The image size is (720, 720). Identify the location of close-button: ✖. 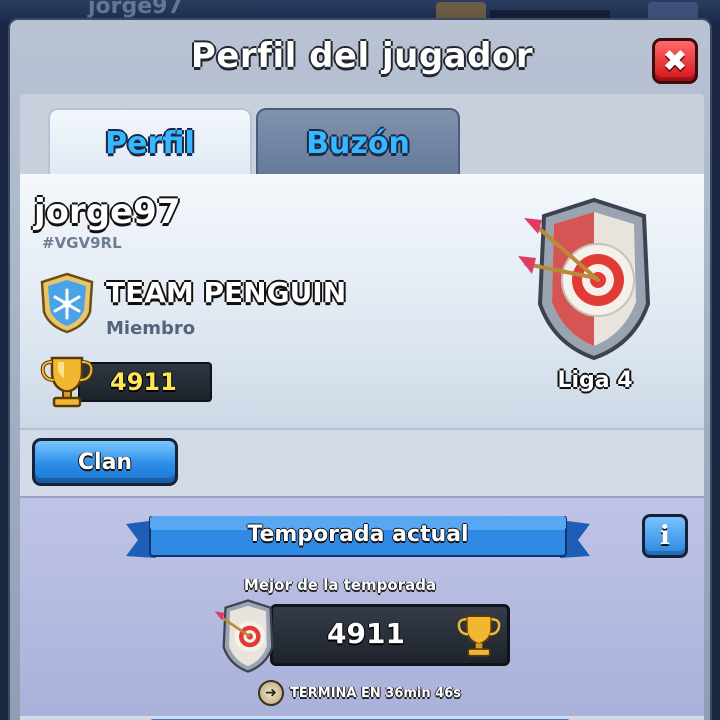
(675, 61).